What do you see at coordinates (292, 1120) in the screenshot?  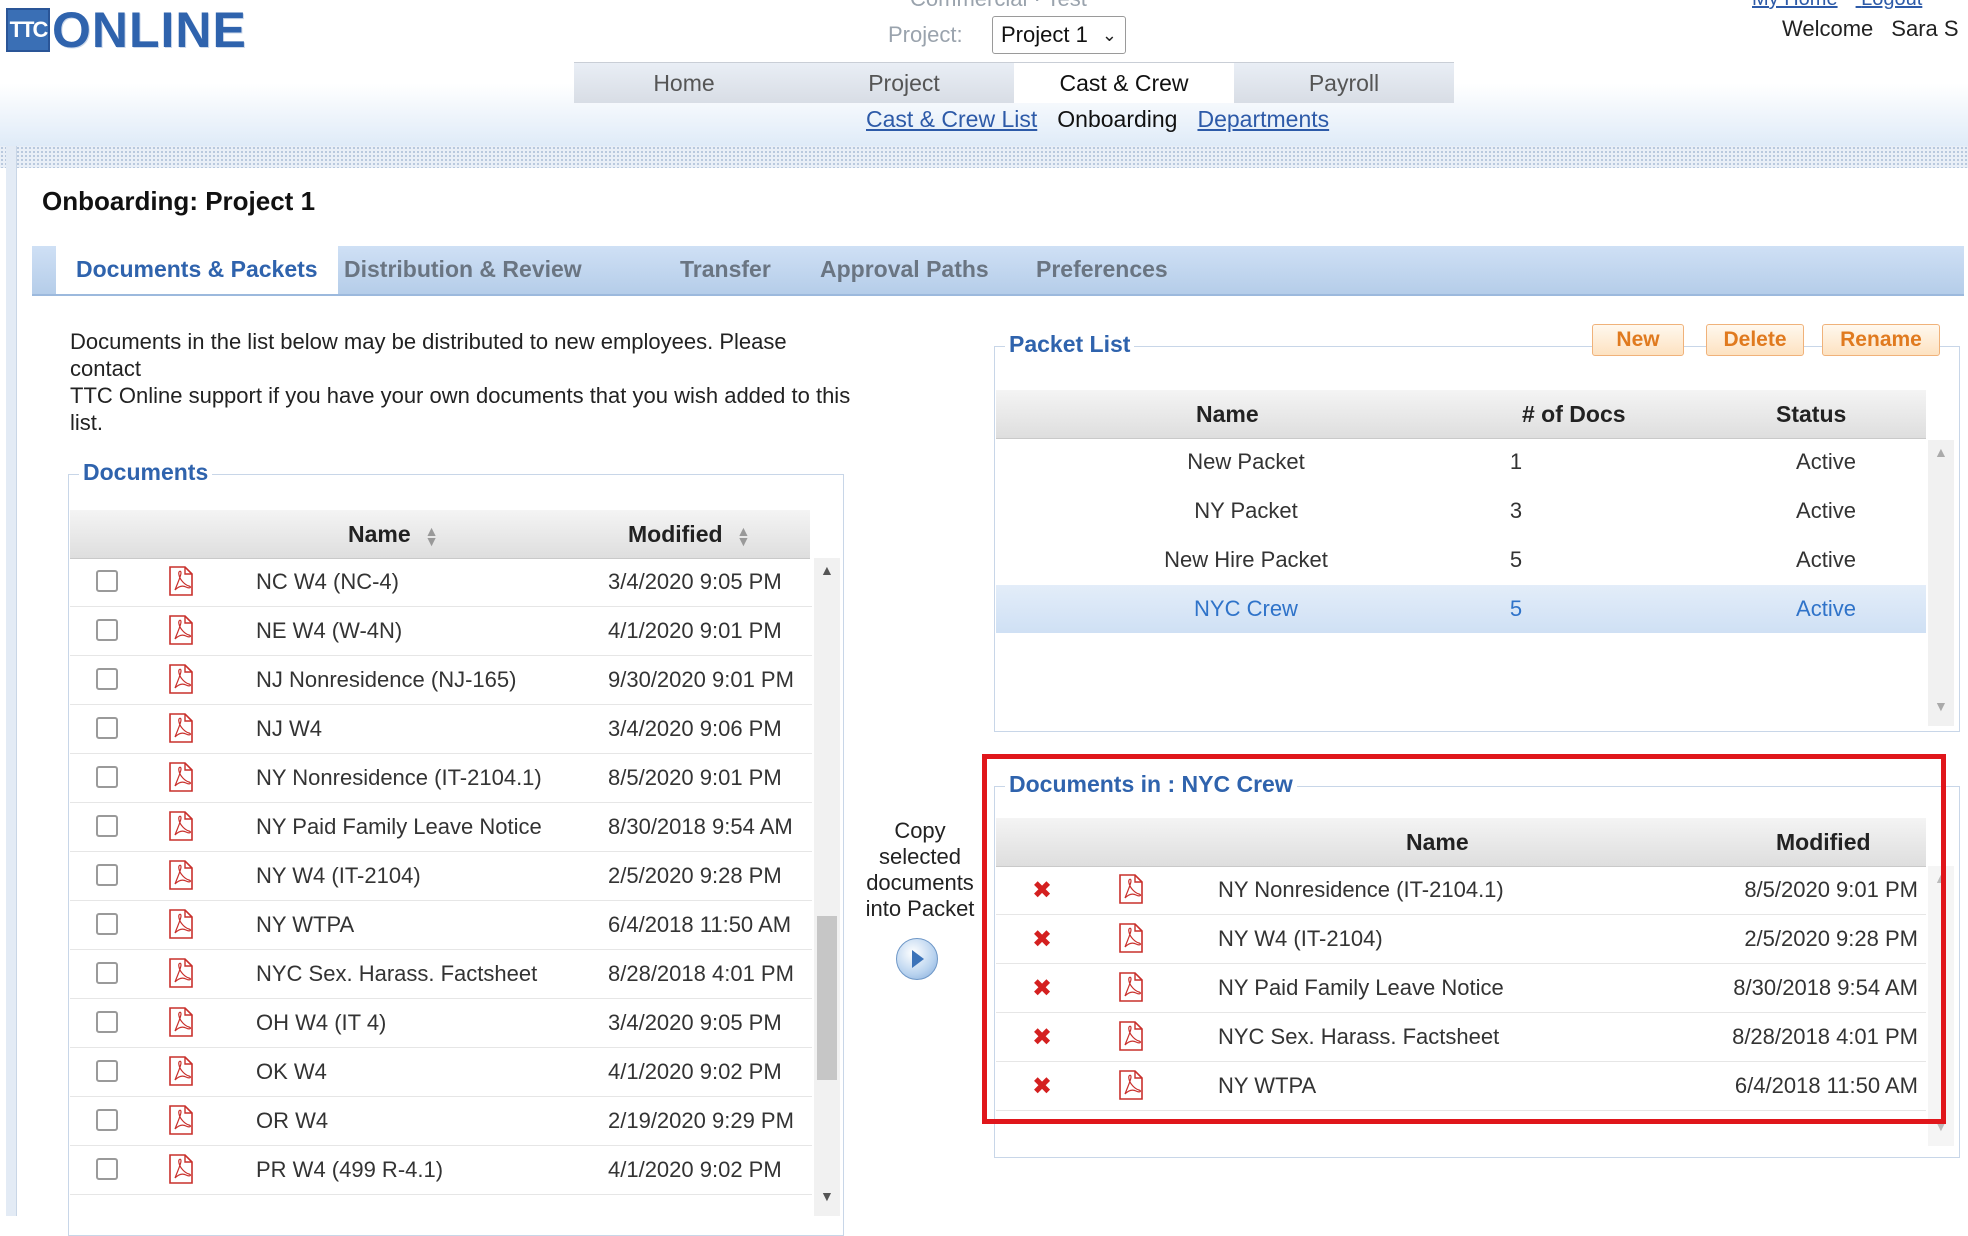 I see `document-name: OR W4` at bounding box center [292, 1120].